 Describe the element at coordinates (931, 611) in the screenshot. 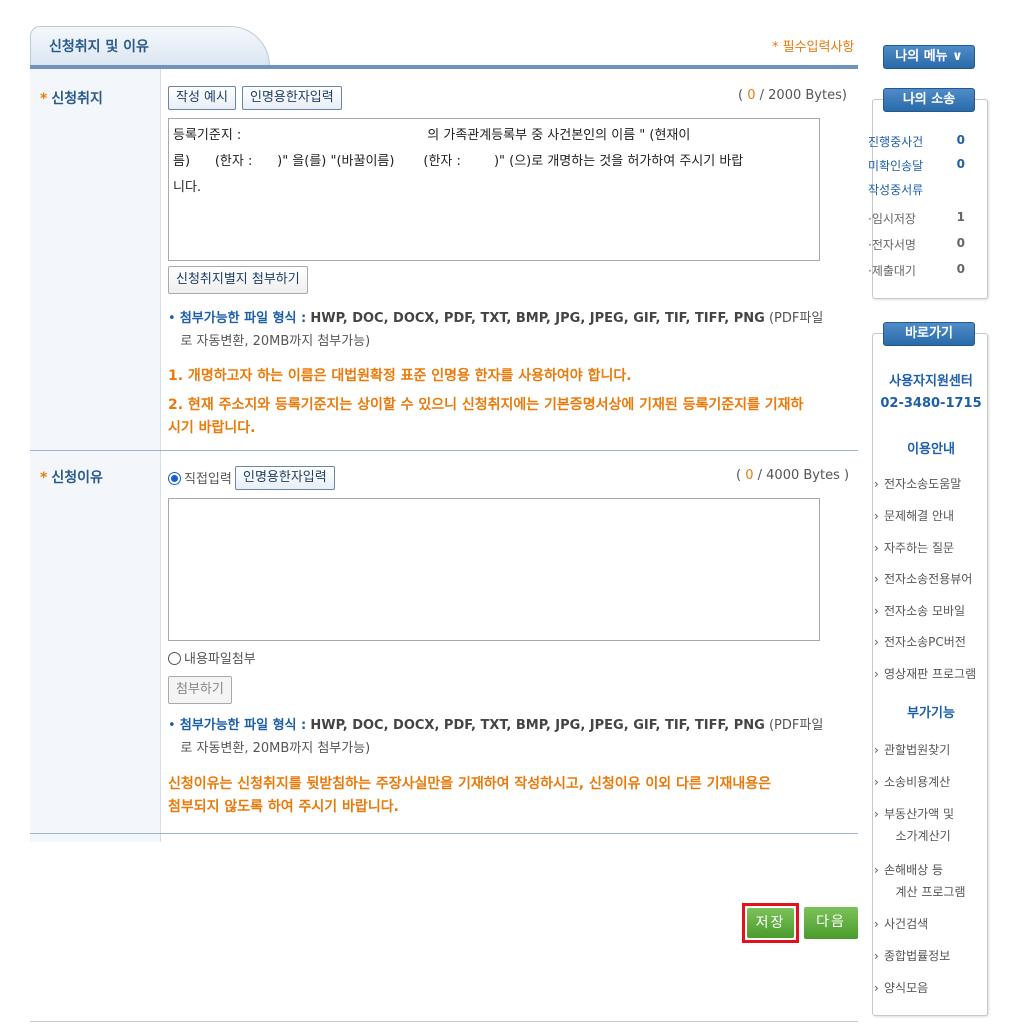

I see `guide-link-mobile: 전자소송 모바일` at that location.